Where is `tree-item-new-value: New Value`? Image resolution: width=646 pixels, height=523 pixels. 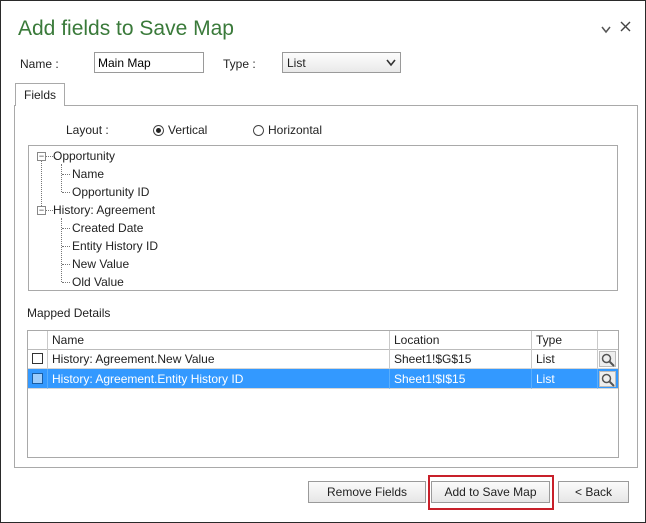
tree-item-new-value: New Value is located at coordinates (100, 264).